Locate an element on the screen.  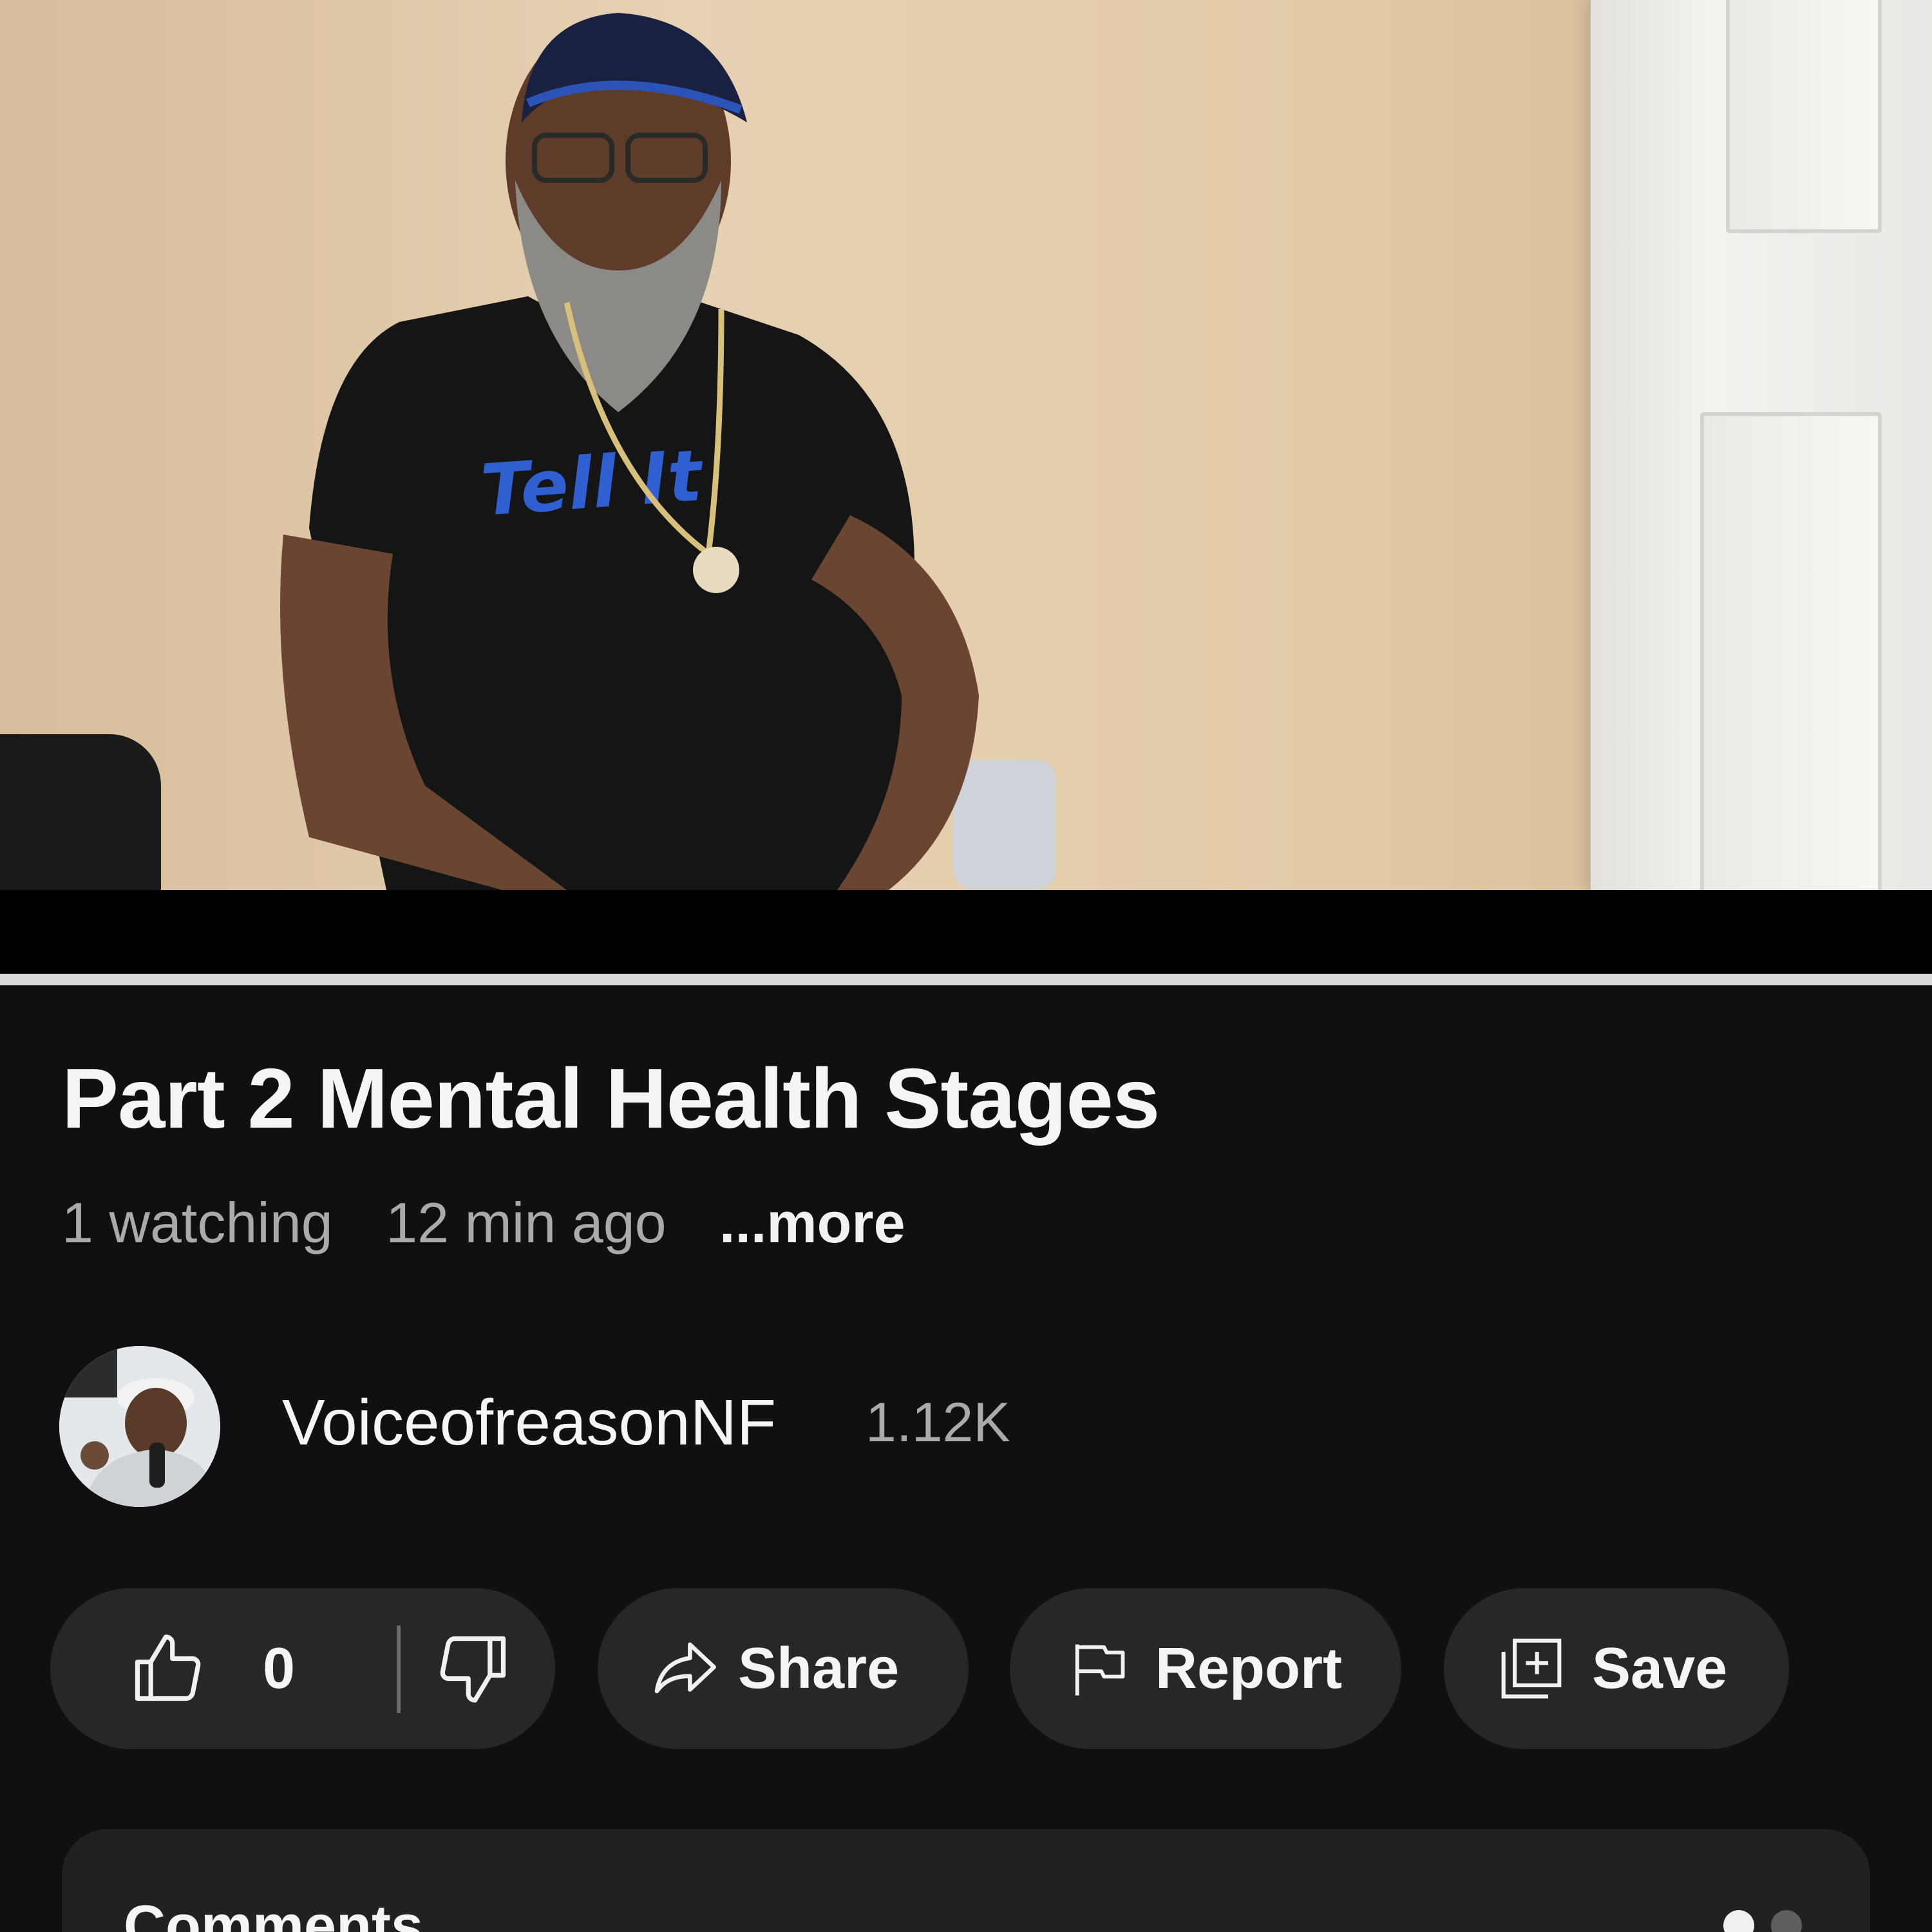
thumb-down-icon is located at coordinates (473, 1669).